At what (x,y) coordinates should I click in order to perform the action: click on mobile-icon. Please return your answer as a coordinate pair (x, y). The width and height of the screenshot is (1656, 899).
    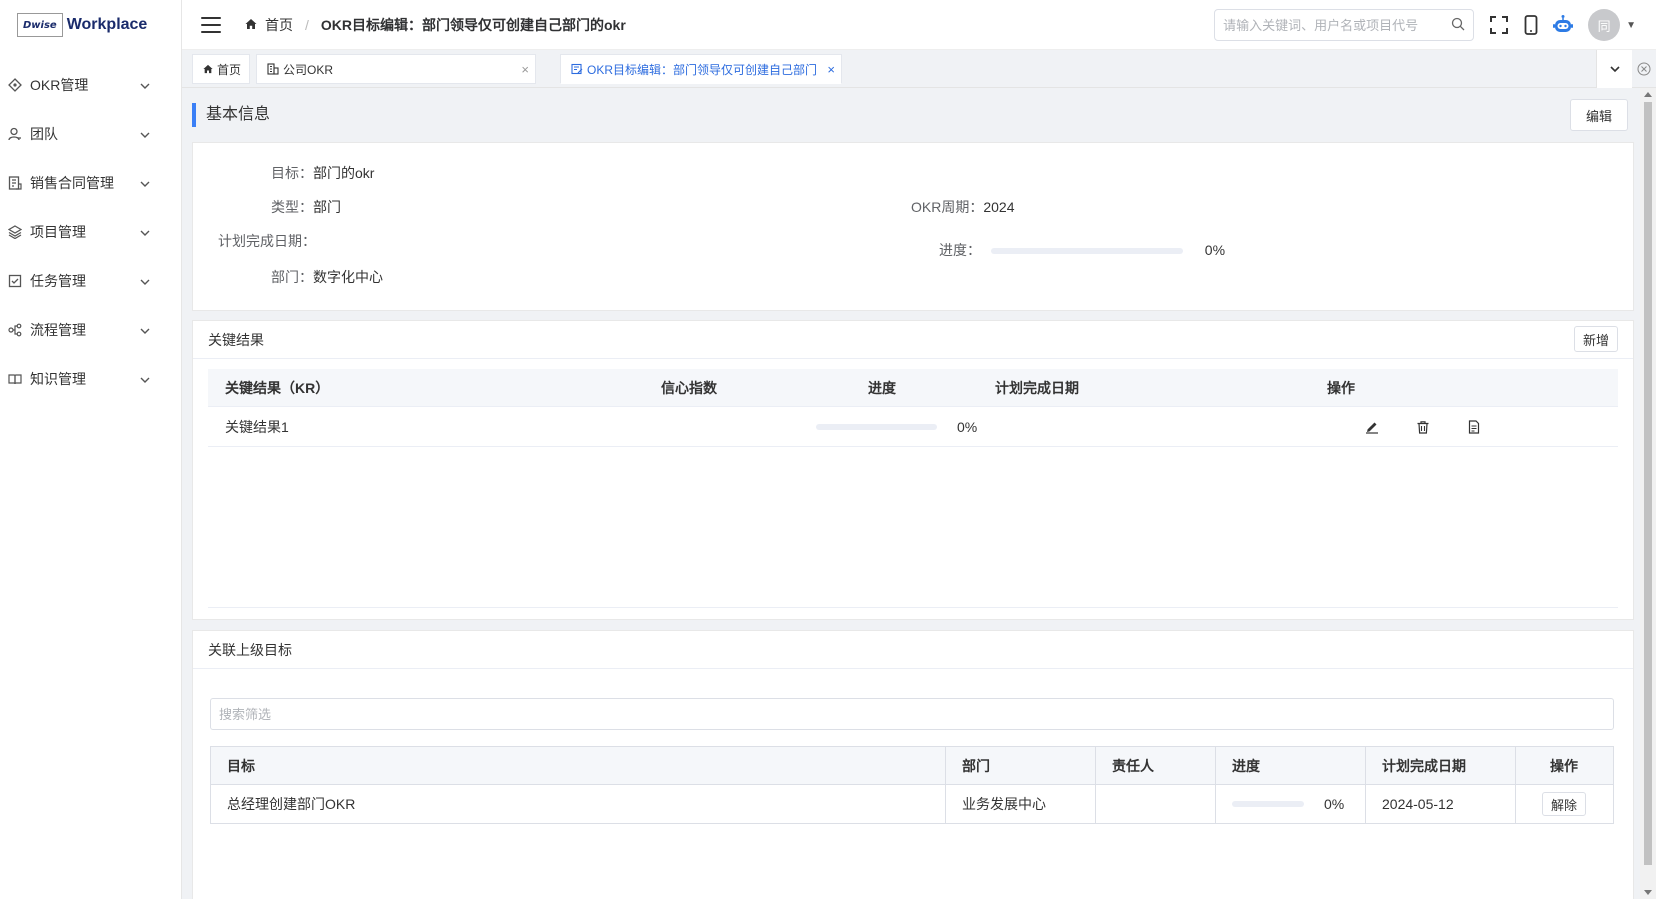
    Looking at the image, I should click on (1531, 25).